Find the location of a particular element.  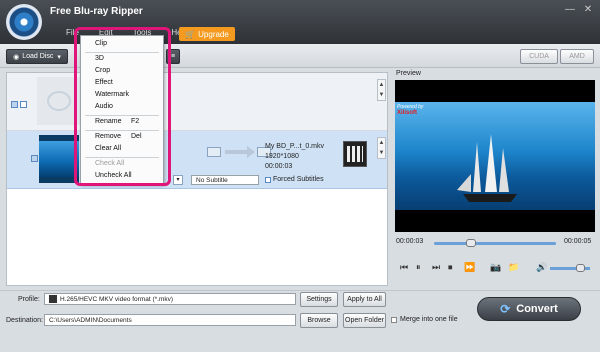

profile-select: H.265/HEVC MKV video format (*.mkv) is located at coordinates (170, 299).